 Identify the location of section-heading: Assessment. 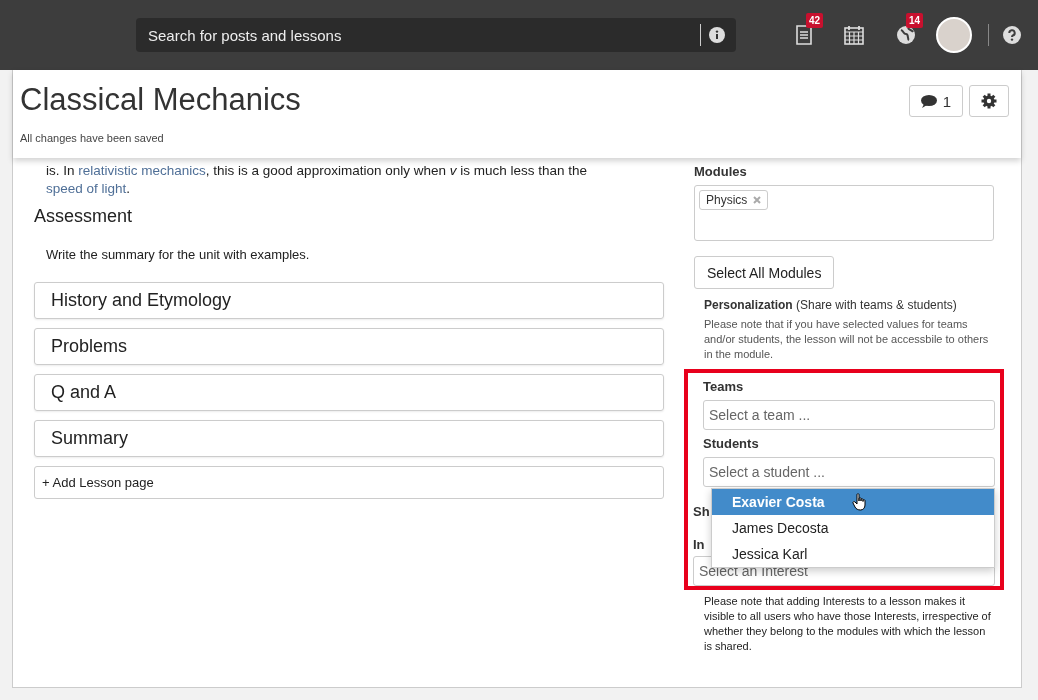
(84, 216).